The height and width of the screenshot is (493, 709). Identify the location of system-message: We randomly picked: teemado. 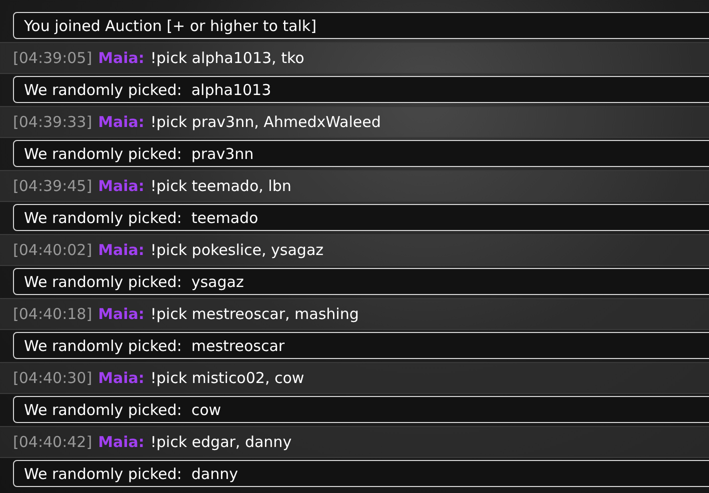
(361, 217).